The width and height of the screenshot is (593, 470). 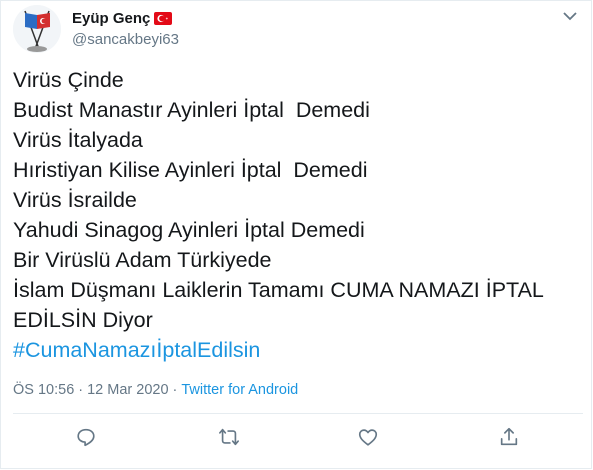 What do you see at coordinates (111, 18) in the screenshot?
I see `display-name: Eyüp Genç` at bounding box center [111, 18].